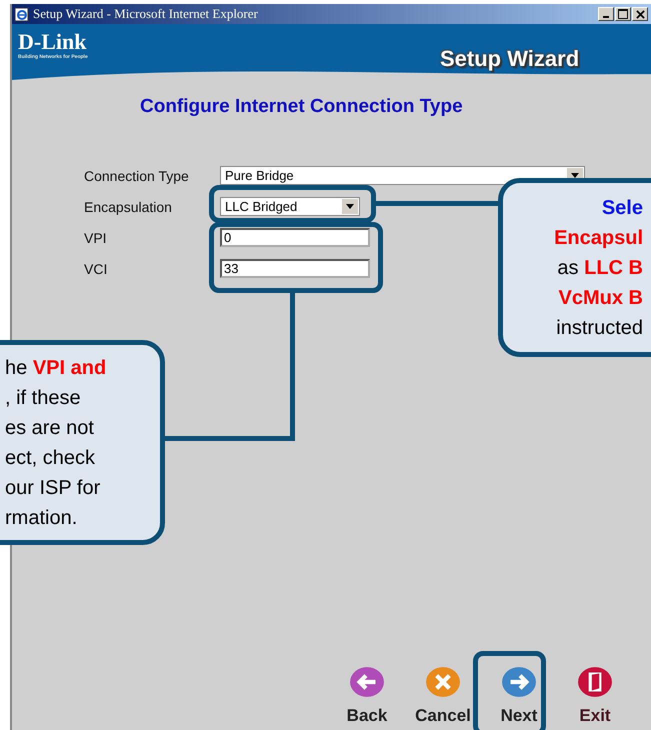 Image resolution: width=651 pixels, height=730 pixels. I want to click on logo: D-Link, so click(53, 42).